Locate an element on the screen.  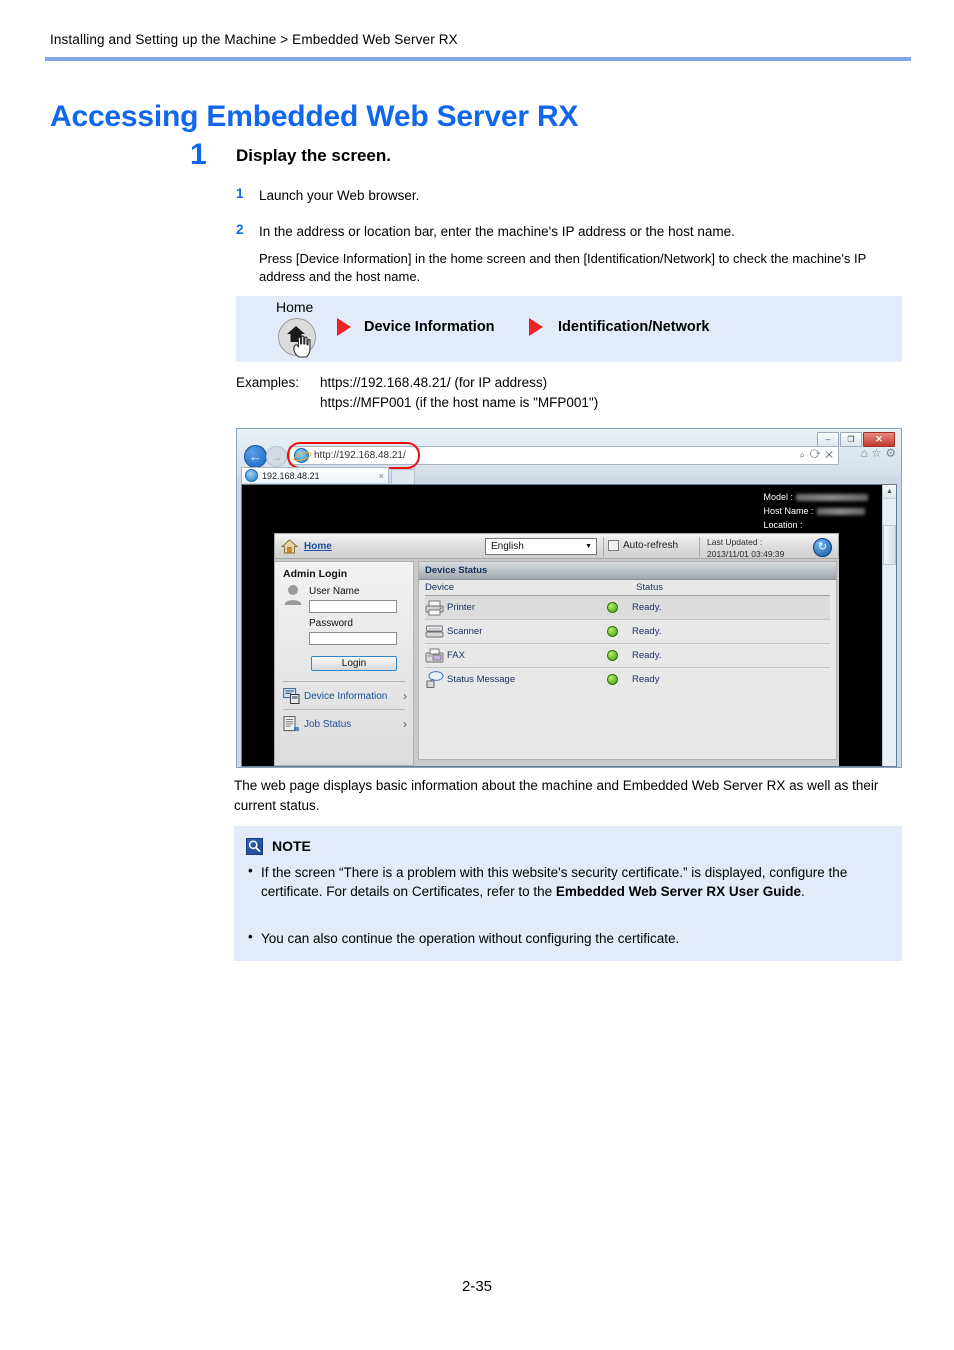
fax-icon is located at coordinates (436, 656).